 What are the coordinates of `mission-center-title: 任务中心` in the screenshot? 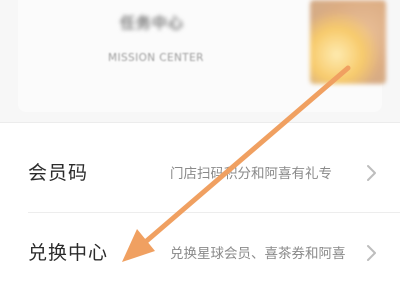 It's located at (152, 23).